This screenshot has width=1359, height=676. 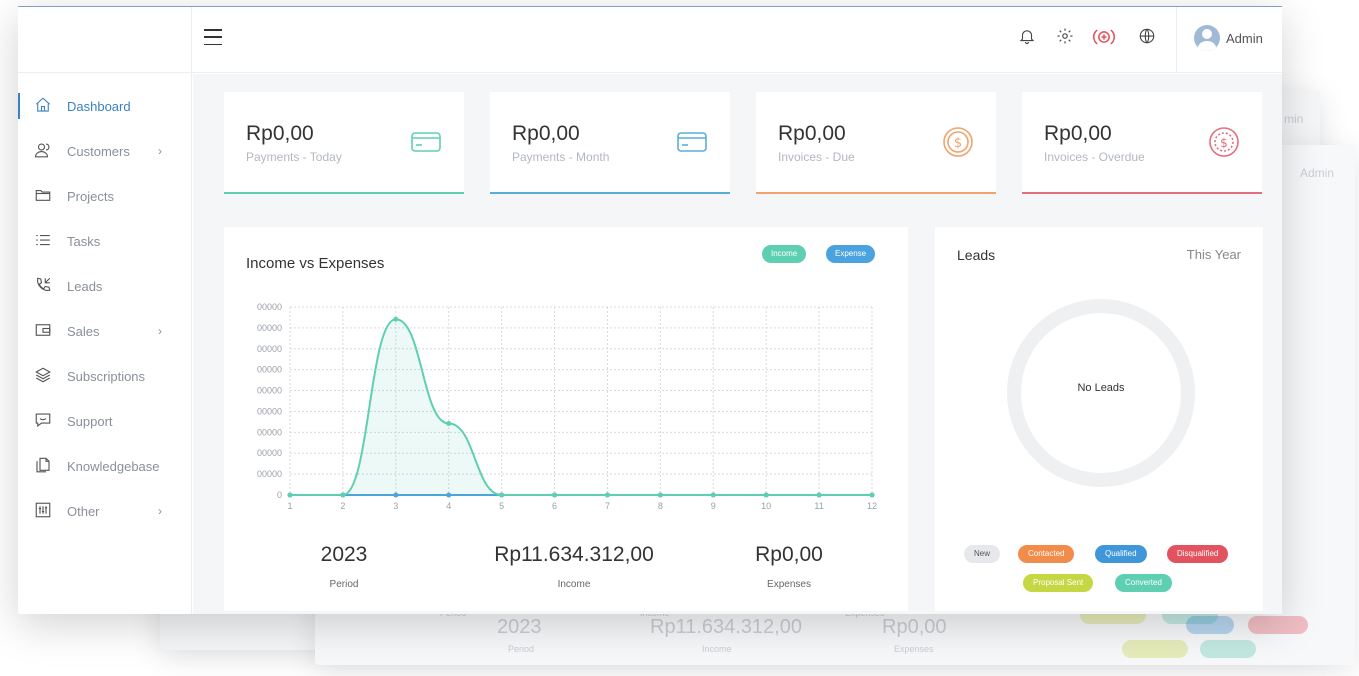 I want to click on ghost-text: 2023, so click(x=519, y=627).